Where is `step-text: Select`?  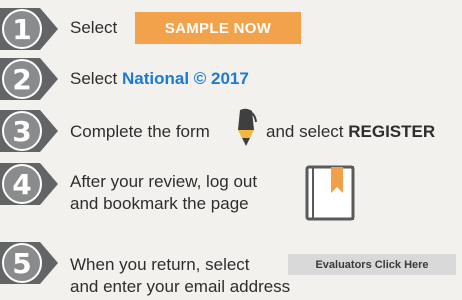
step-text: Select is located at coordinates (94, 27).